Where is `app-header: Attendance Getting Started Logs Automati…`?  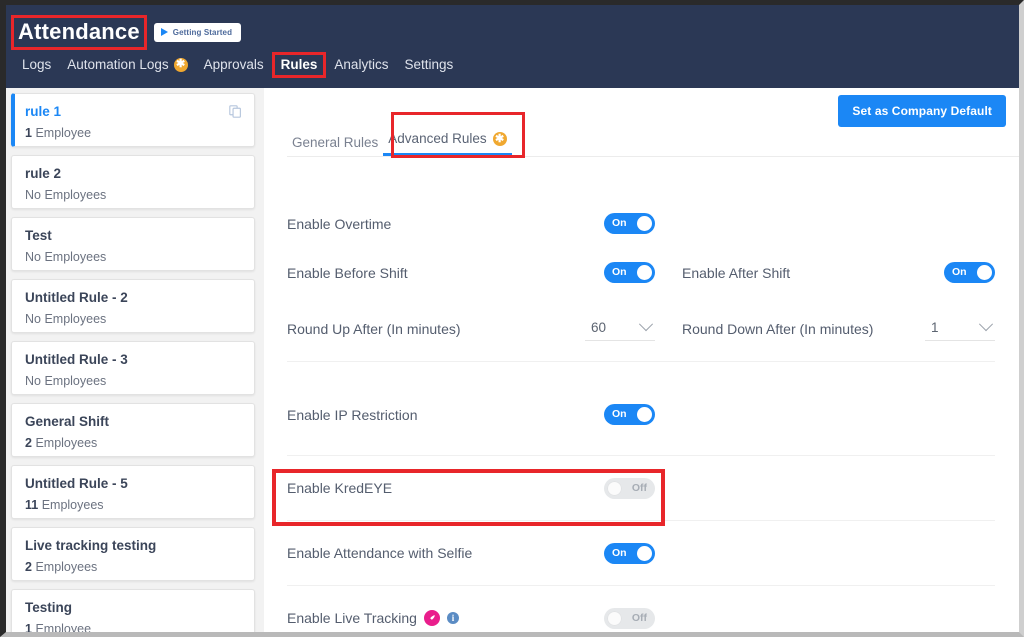
app-header: Attendance Getting Started Logs Automati… is located at coordinates (512, 46).